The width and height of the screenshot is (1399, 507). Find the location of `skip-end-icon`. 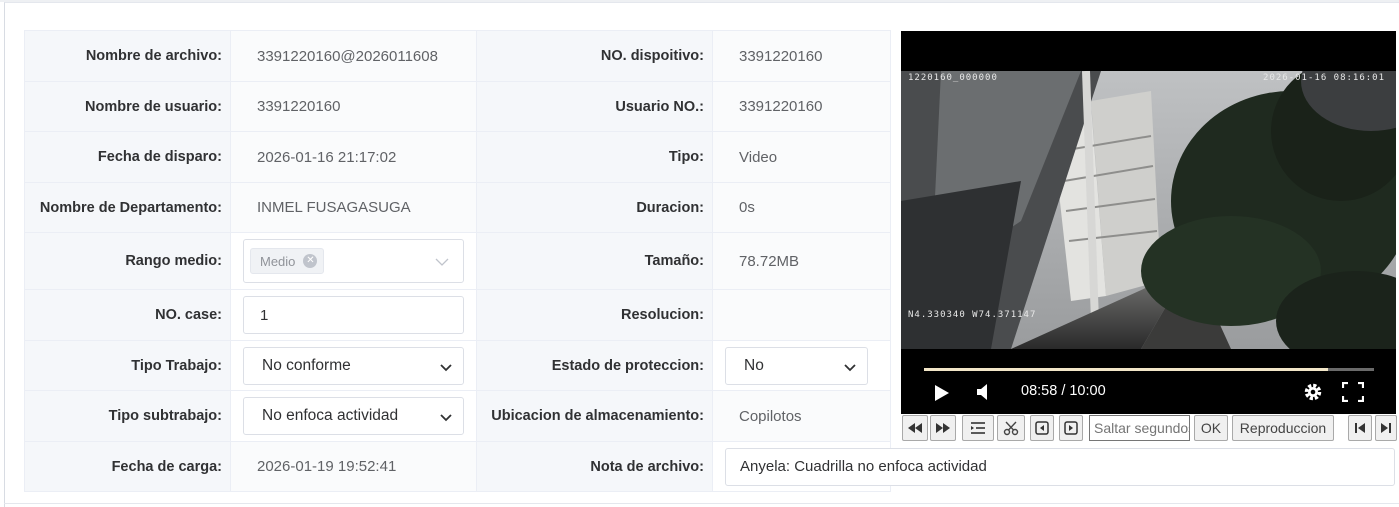

skip-end-icon is located at coordinates (1386, 428).